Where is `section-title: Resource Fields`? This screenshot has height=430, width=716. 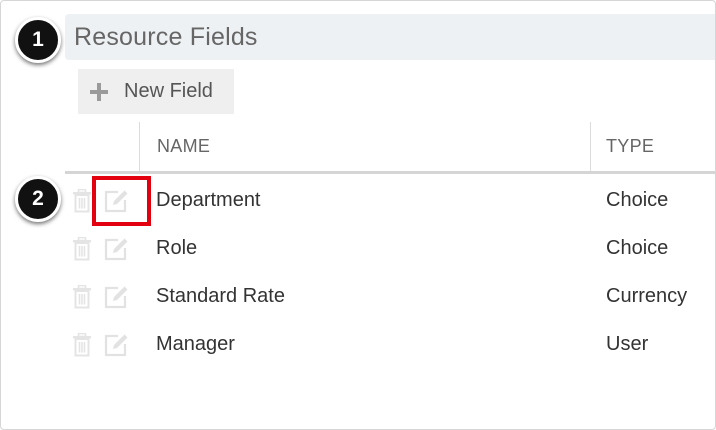
section-title: Resource Fields is located at coordinates (166, 36).